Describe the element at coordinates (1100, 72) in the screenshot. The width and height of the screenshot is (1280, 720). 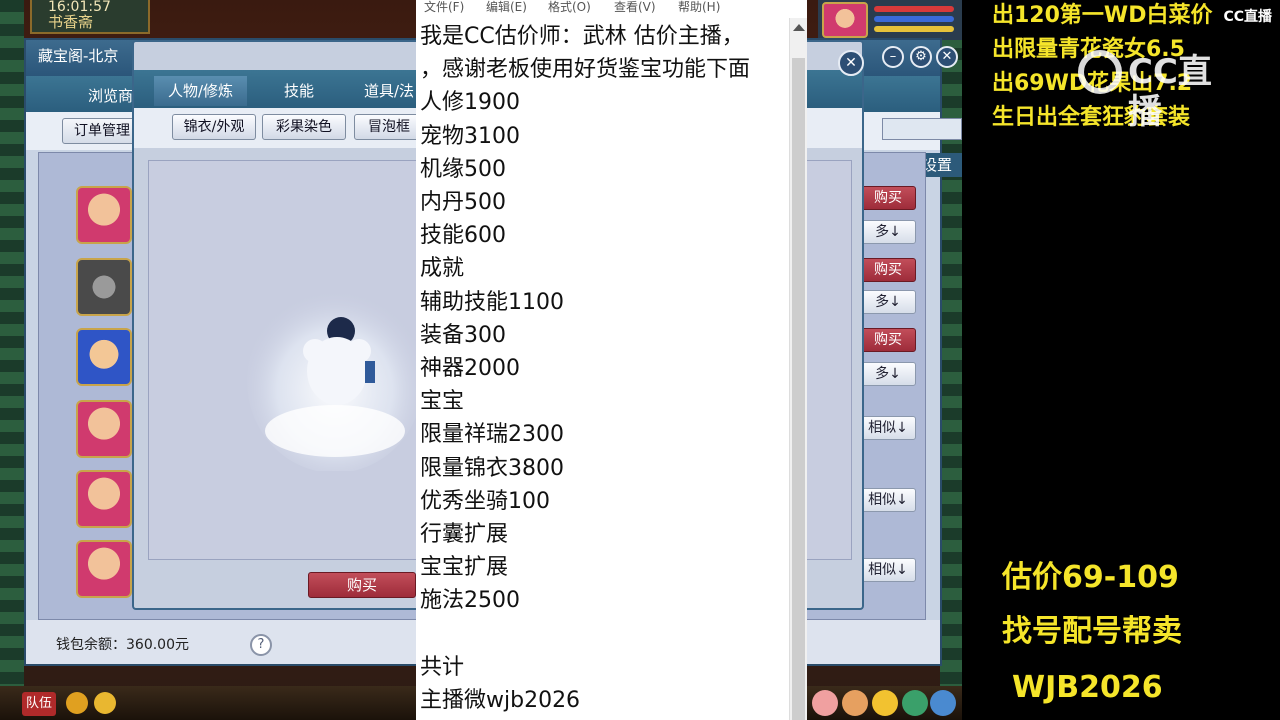
I see `cc-logo-icon` at that location.